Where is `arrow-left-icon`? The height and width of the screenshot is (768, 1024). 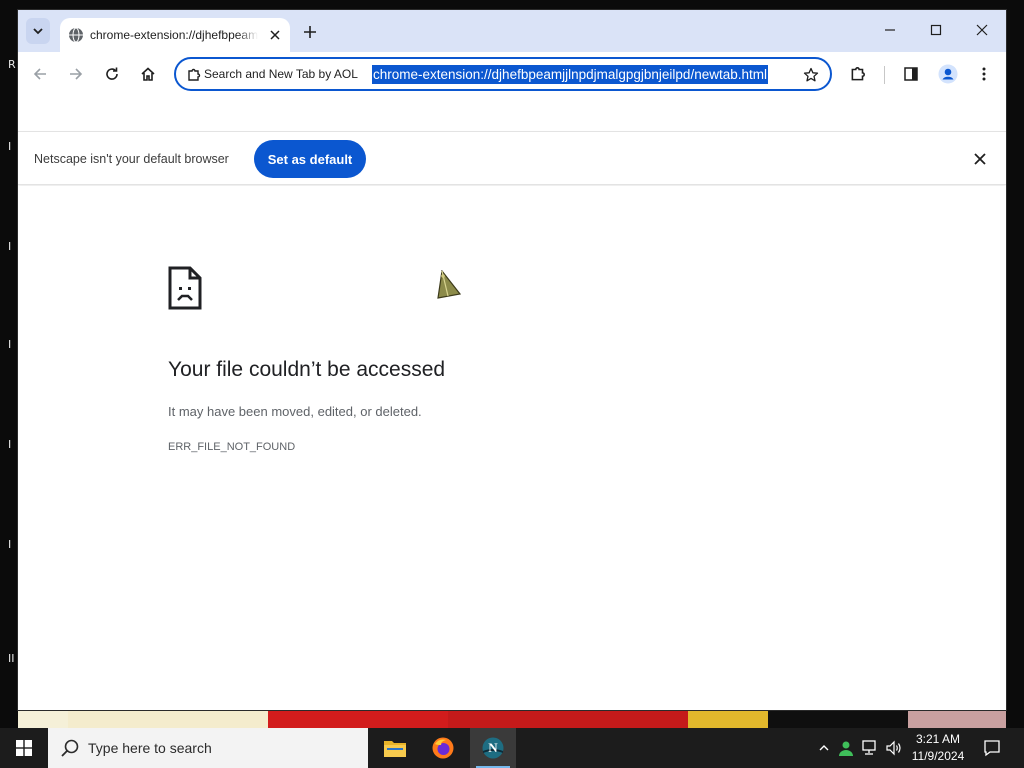 arrow-left-icon is located at coordinates (39, 74).